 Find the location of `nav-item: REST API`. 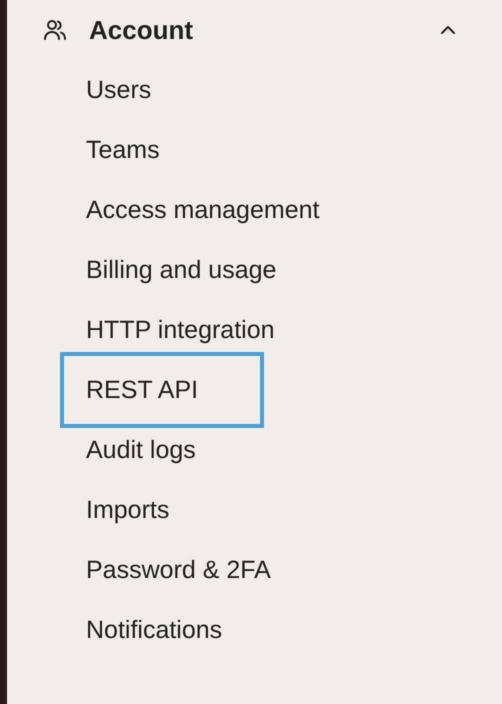

nav-item: REST API is located at coordinates (162, 390).